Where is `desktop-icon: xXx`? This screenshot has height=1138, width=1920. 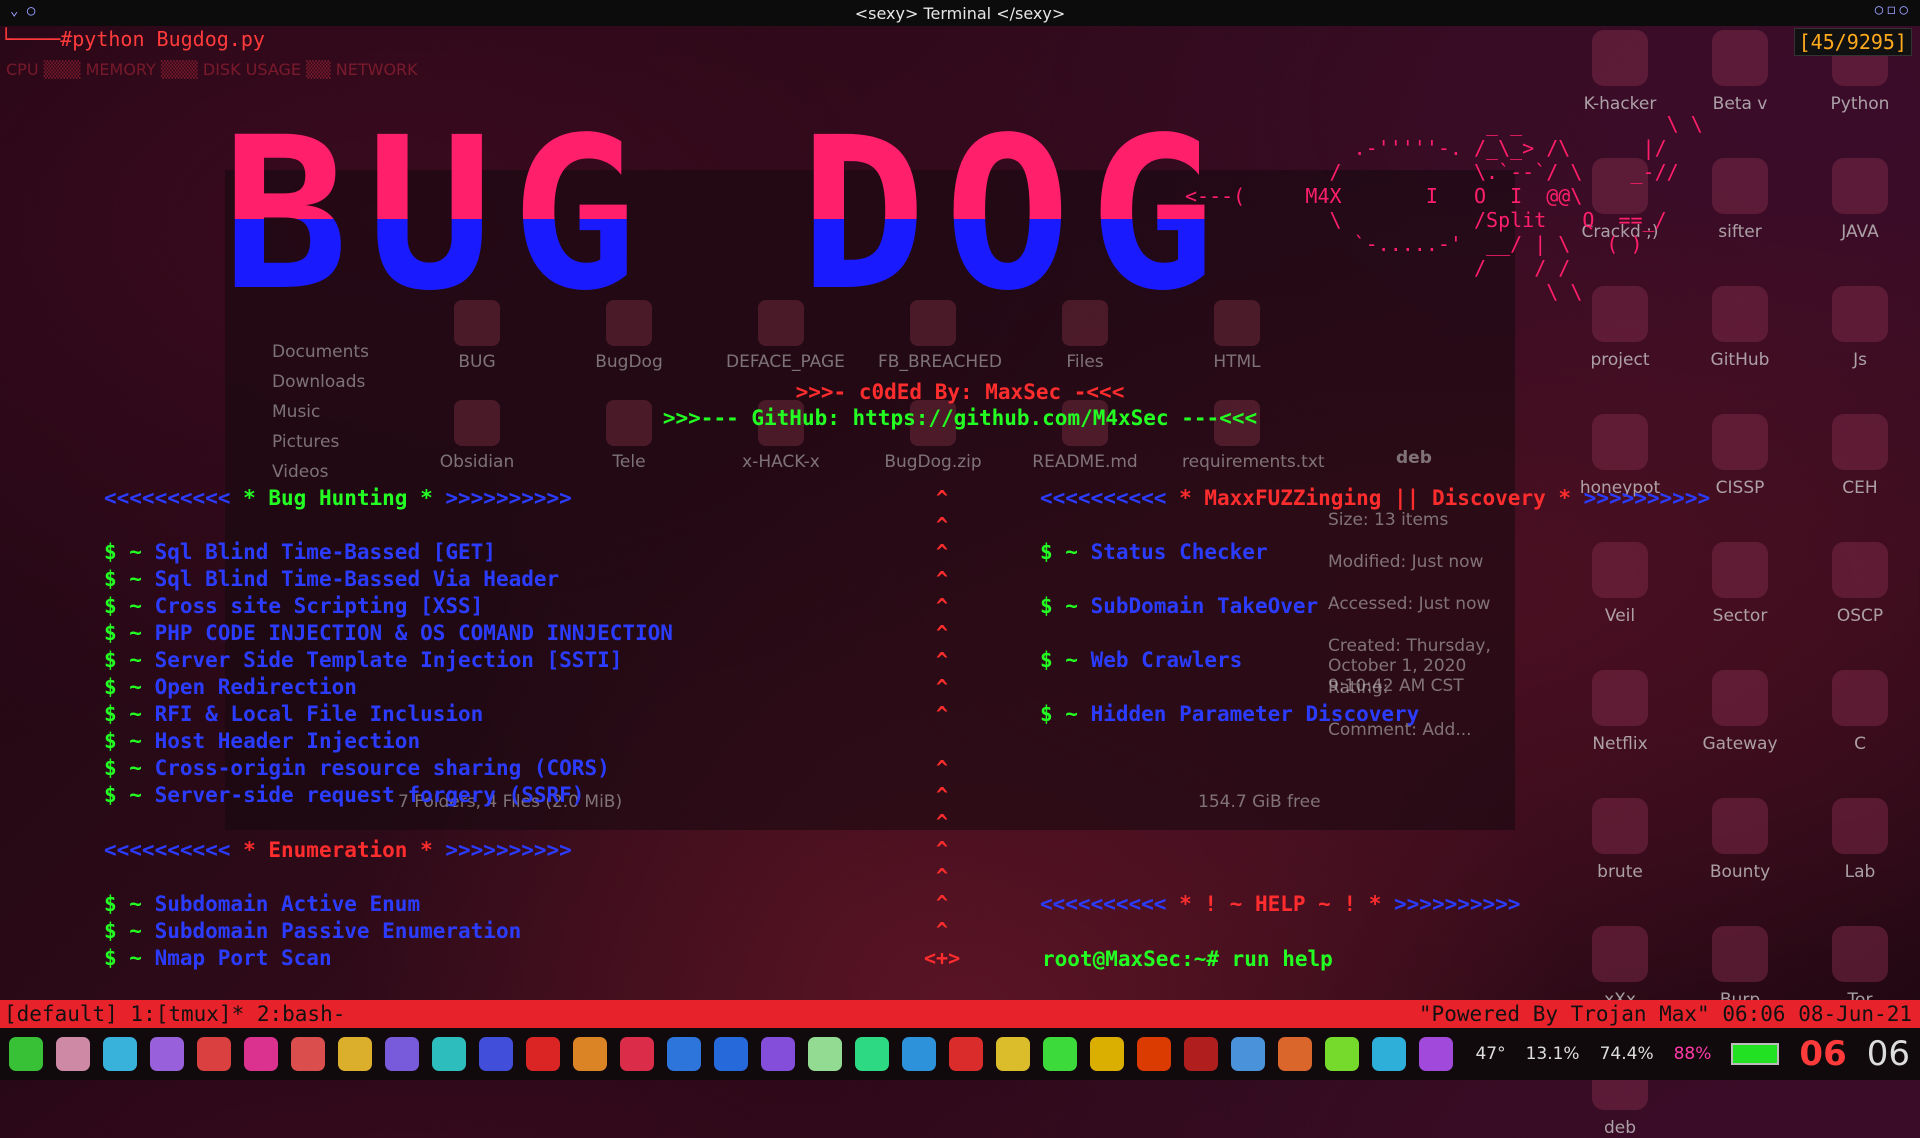
desktop-icon: xXx is located at coordinates (1620, 968).